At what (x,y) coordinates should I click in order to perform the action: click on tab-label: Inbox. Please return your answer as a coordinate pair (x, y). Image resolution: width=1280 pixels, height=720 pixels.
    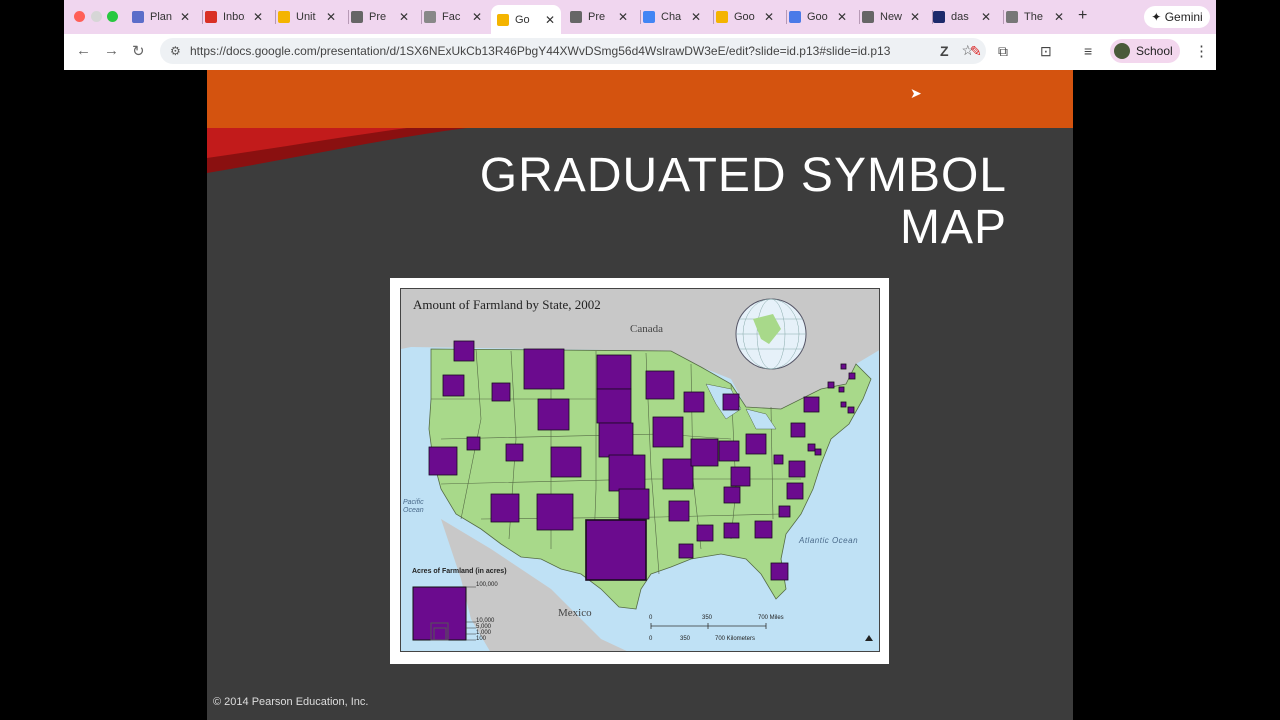
    Looking at the image, I should click on (234, 17).